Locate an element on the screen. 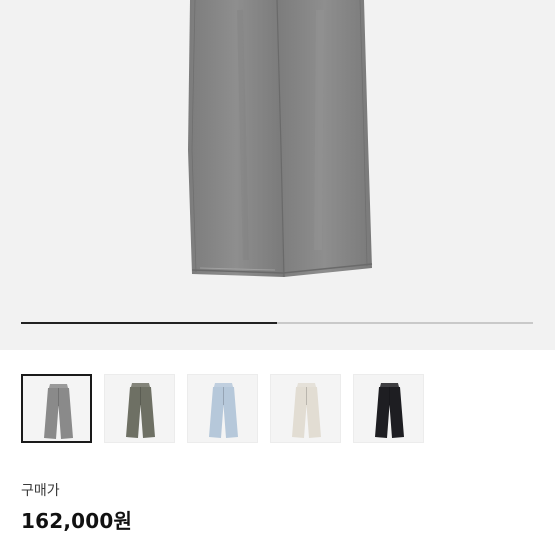 The height and width of the screenshot is (555, 555). thumbnail-black is located at coordinates (388, 408).